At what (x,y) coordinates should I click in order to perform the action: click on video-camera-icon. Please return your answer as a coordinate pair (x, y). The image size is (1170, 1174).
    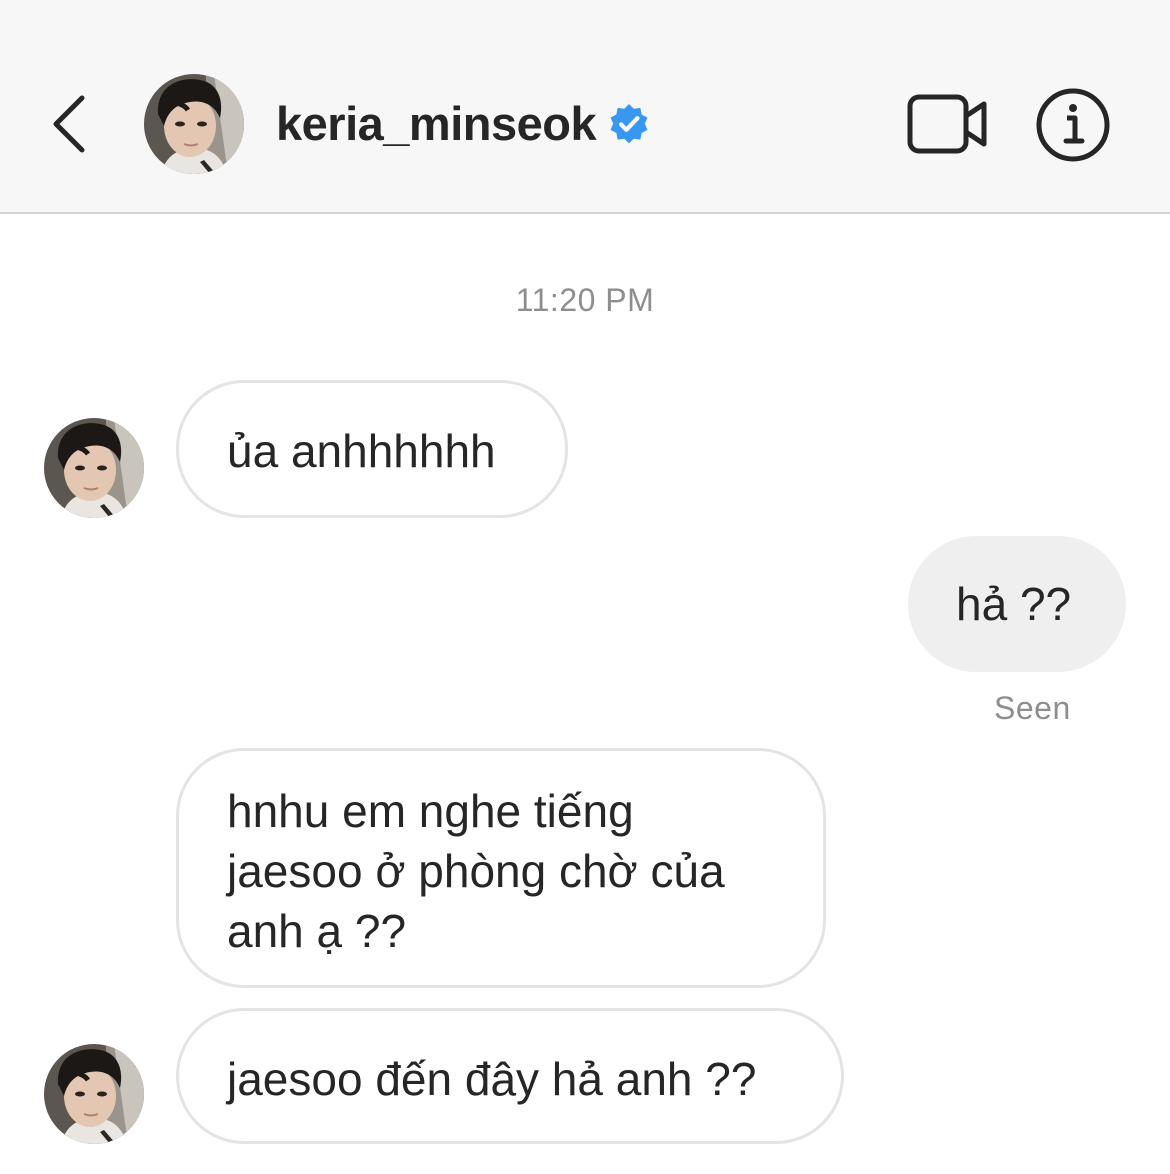
    Looking at the image, I should click on (948, 127).